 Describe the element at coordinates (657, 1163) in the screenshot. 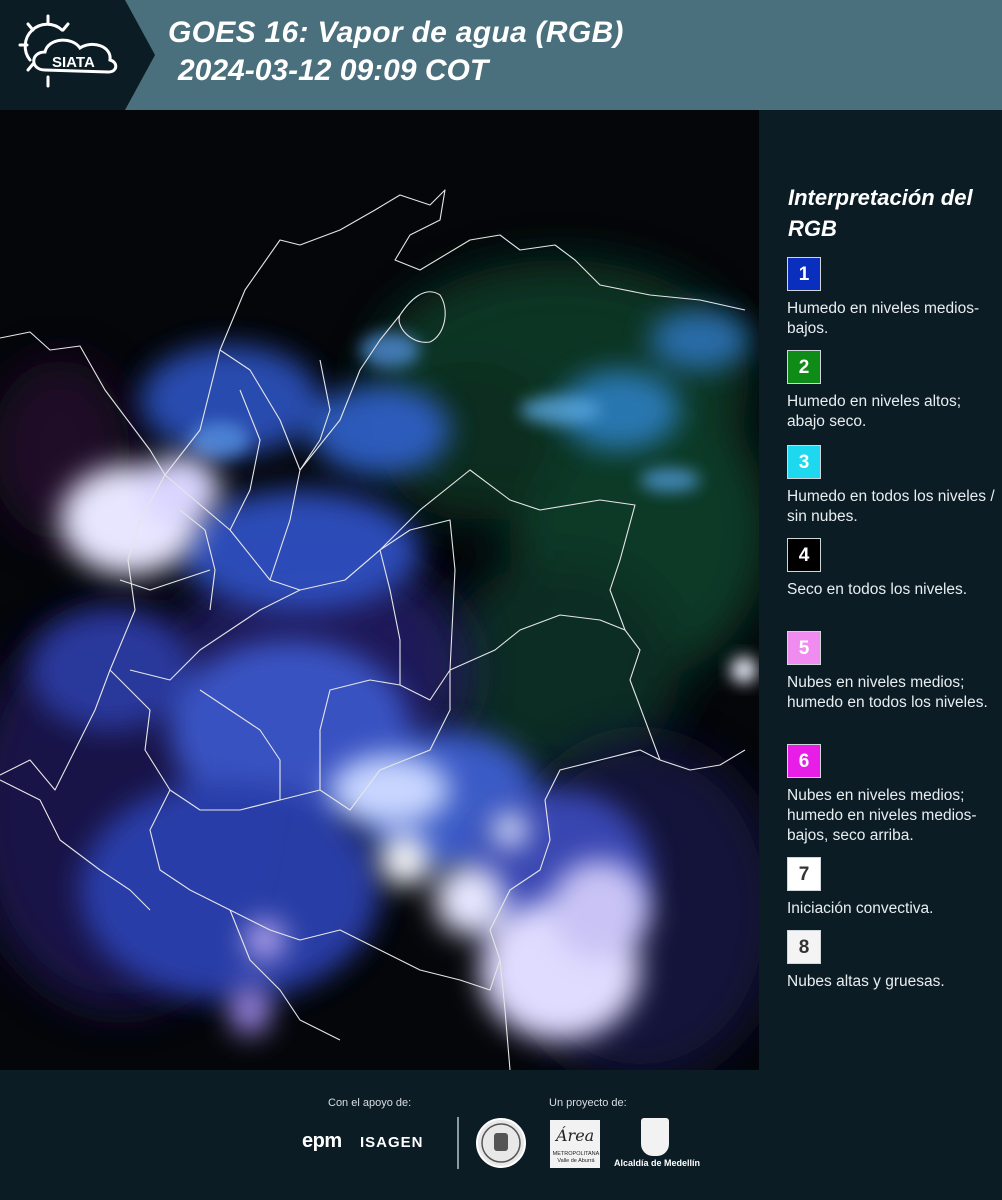

I see `alcaldia-logo-text: Alcaldía de Medellín` at that location.